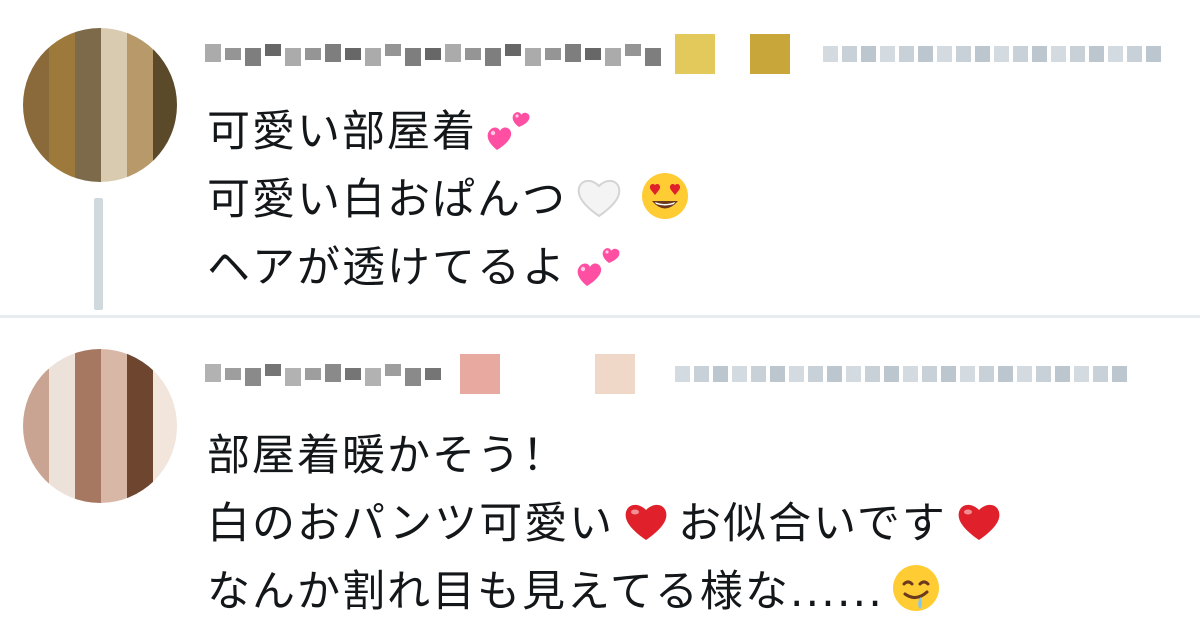 Image resolution: width=1200 pixels, height=622 pixels. What do you see at coordinates (387, 456) in the screenshot?
I see `tweet-text-segment: 部屋着暖かそう！` at bounding box center [387, 456].